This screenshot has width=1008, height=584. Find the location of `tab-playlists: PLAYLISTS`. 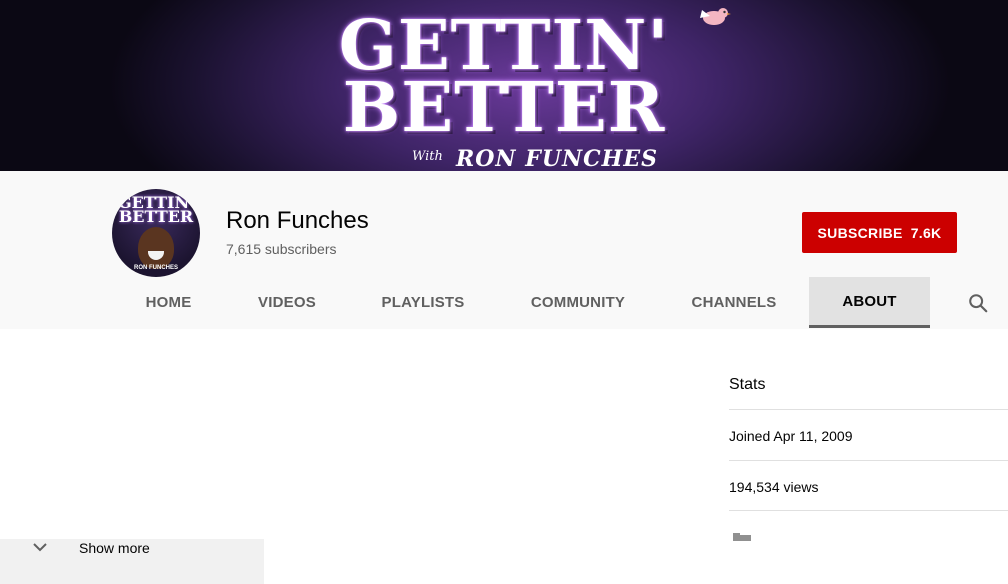

tab-playlists: PLAYLISTS is located at coordinates (423, 302).